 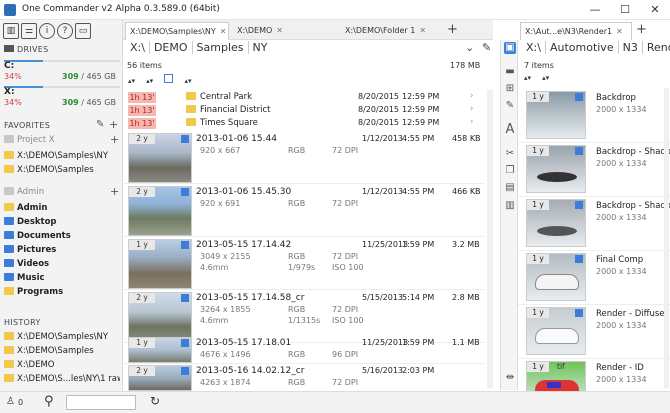 I want to click on new-folder-icon: ▬, so click(x=510, y=72).